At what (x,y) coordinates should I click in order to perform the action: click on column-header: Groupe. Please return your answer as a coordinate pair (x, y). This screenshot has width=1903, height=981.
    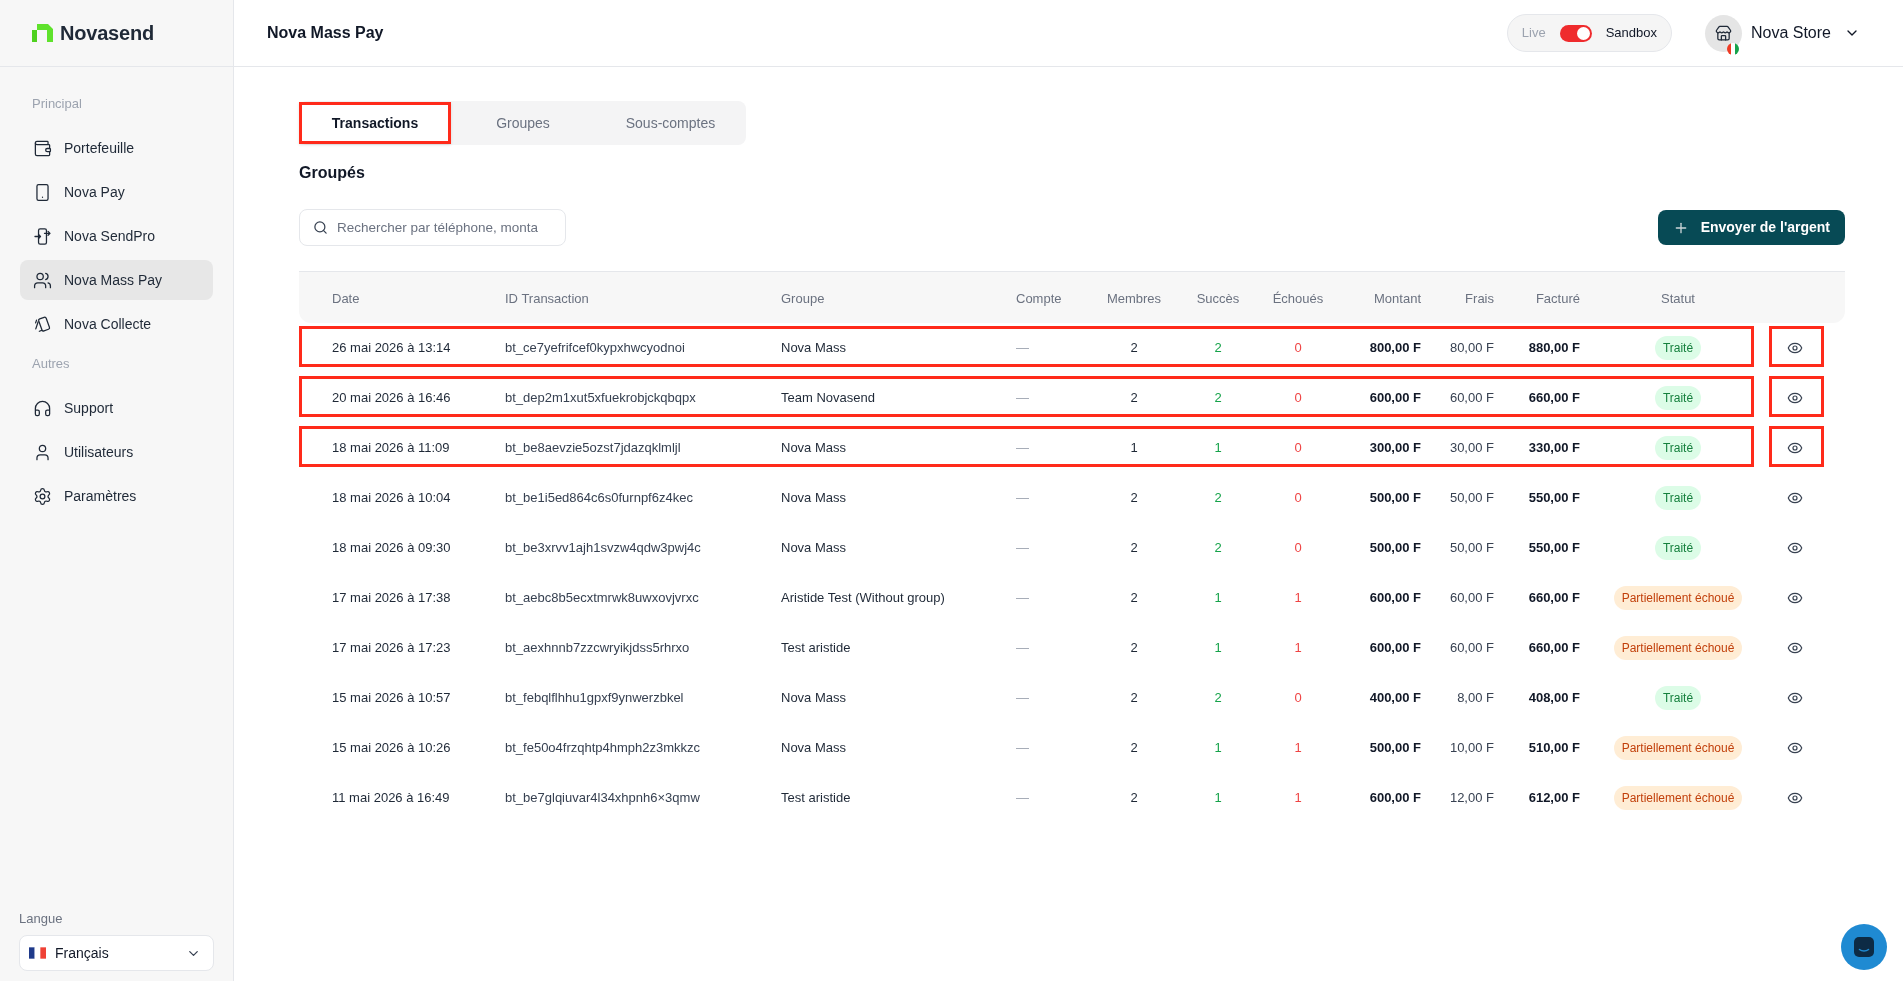
    Looking at the image, I should click on (803, 298).